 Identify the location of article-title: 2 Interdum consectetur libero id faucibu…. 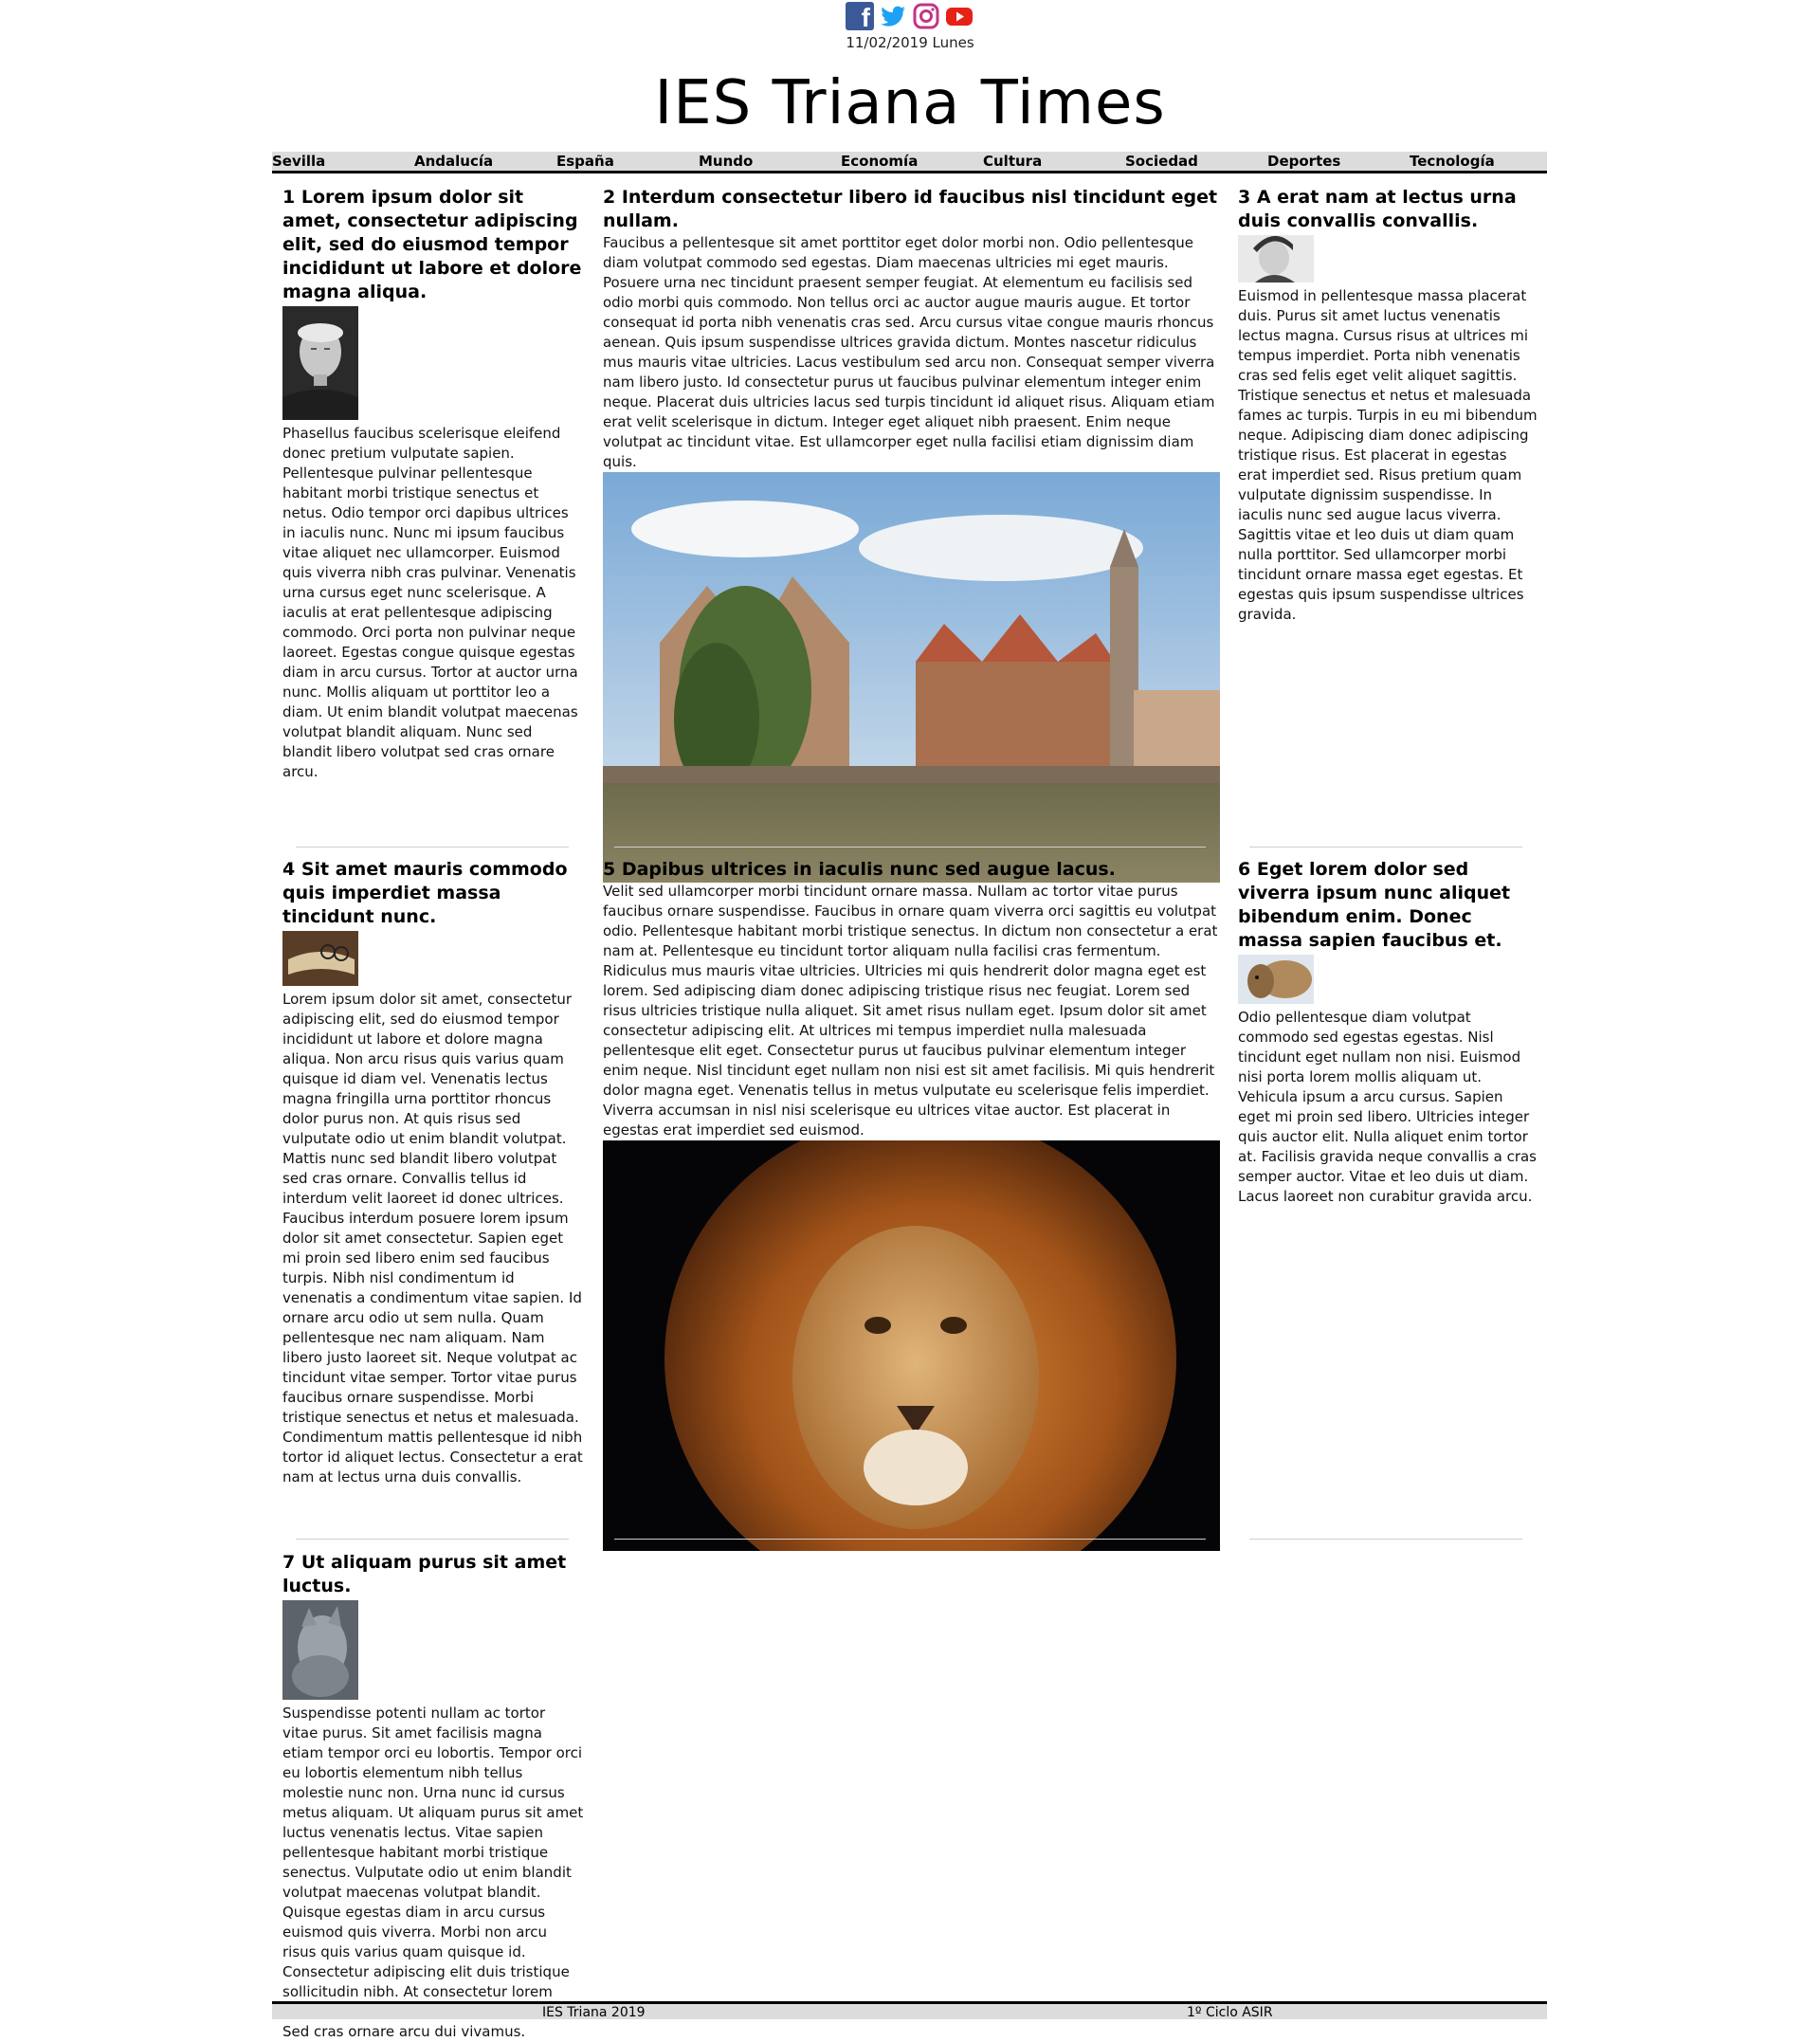
(911, 209).